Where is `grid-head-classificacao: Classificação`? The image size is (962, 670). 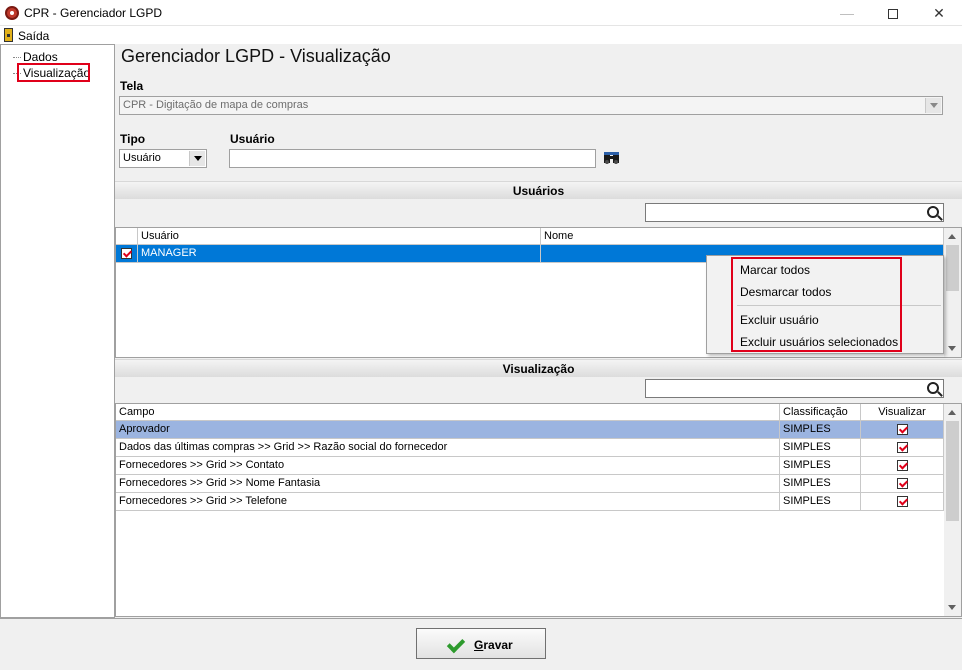 grid-head-classificacao: Classificação is located at coordinates (820, 412).